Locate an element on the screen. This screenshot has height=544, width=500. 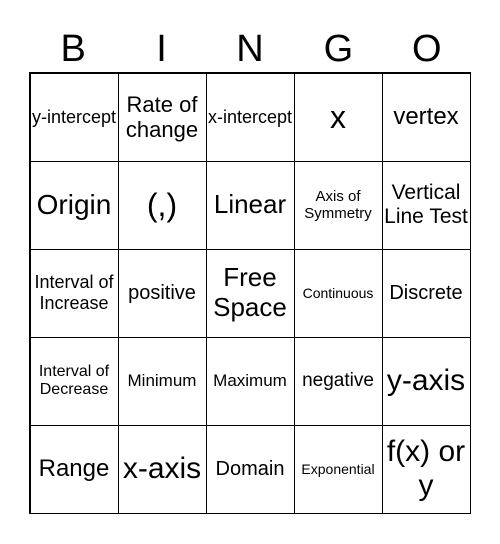
header-letter: I is located at coordinates (161, 49).